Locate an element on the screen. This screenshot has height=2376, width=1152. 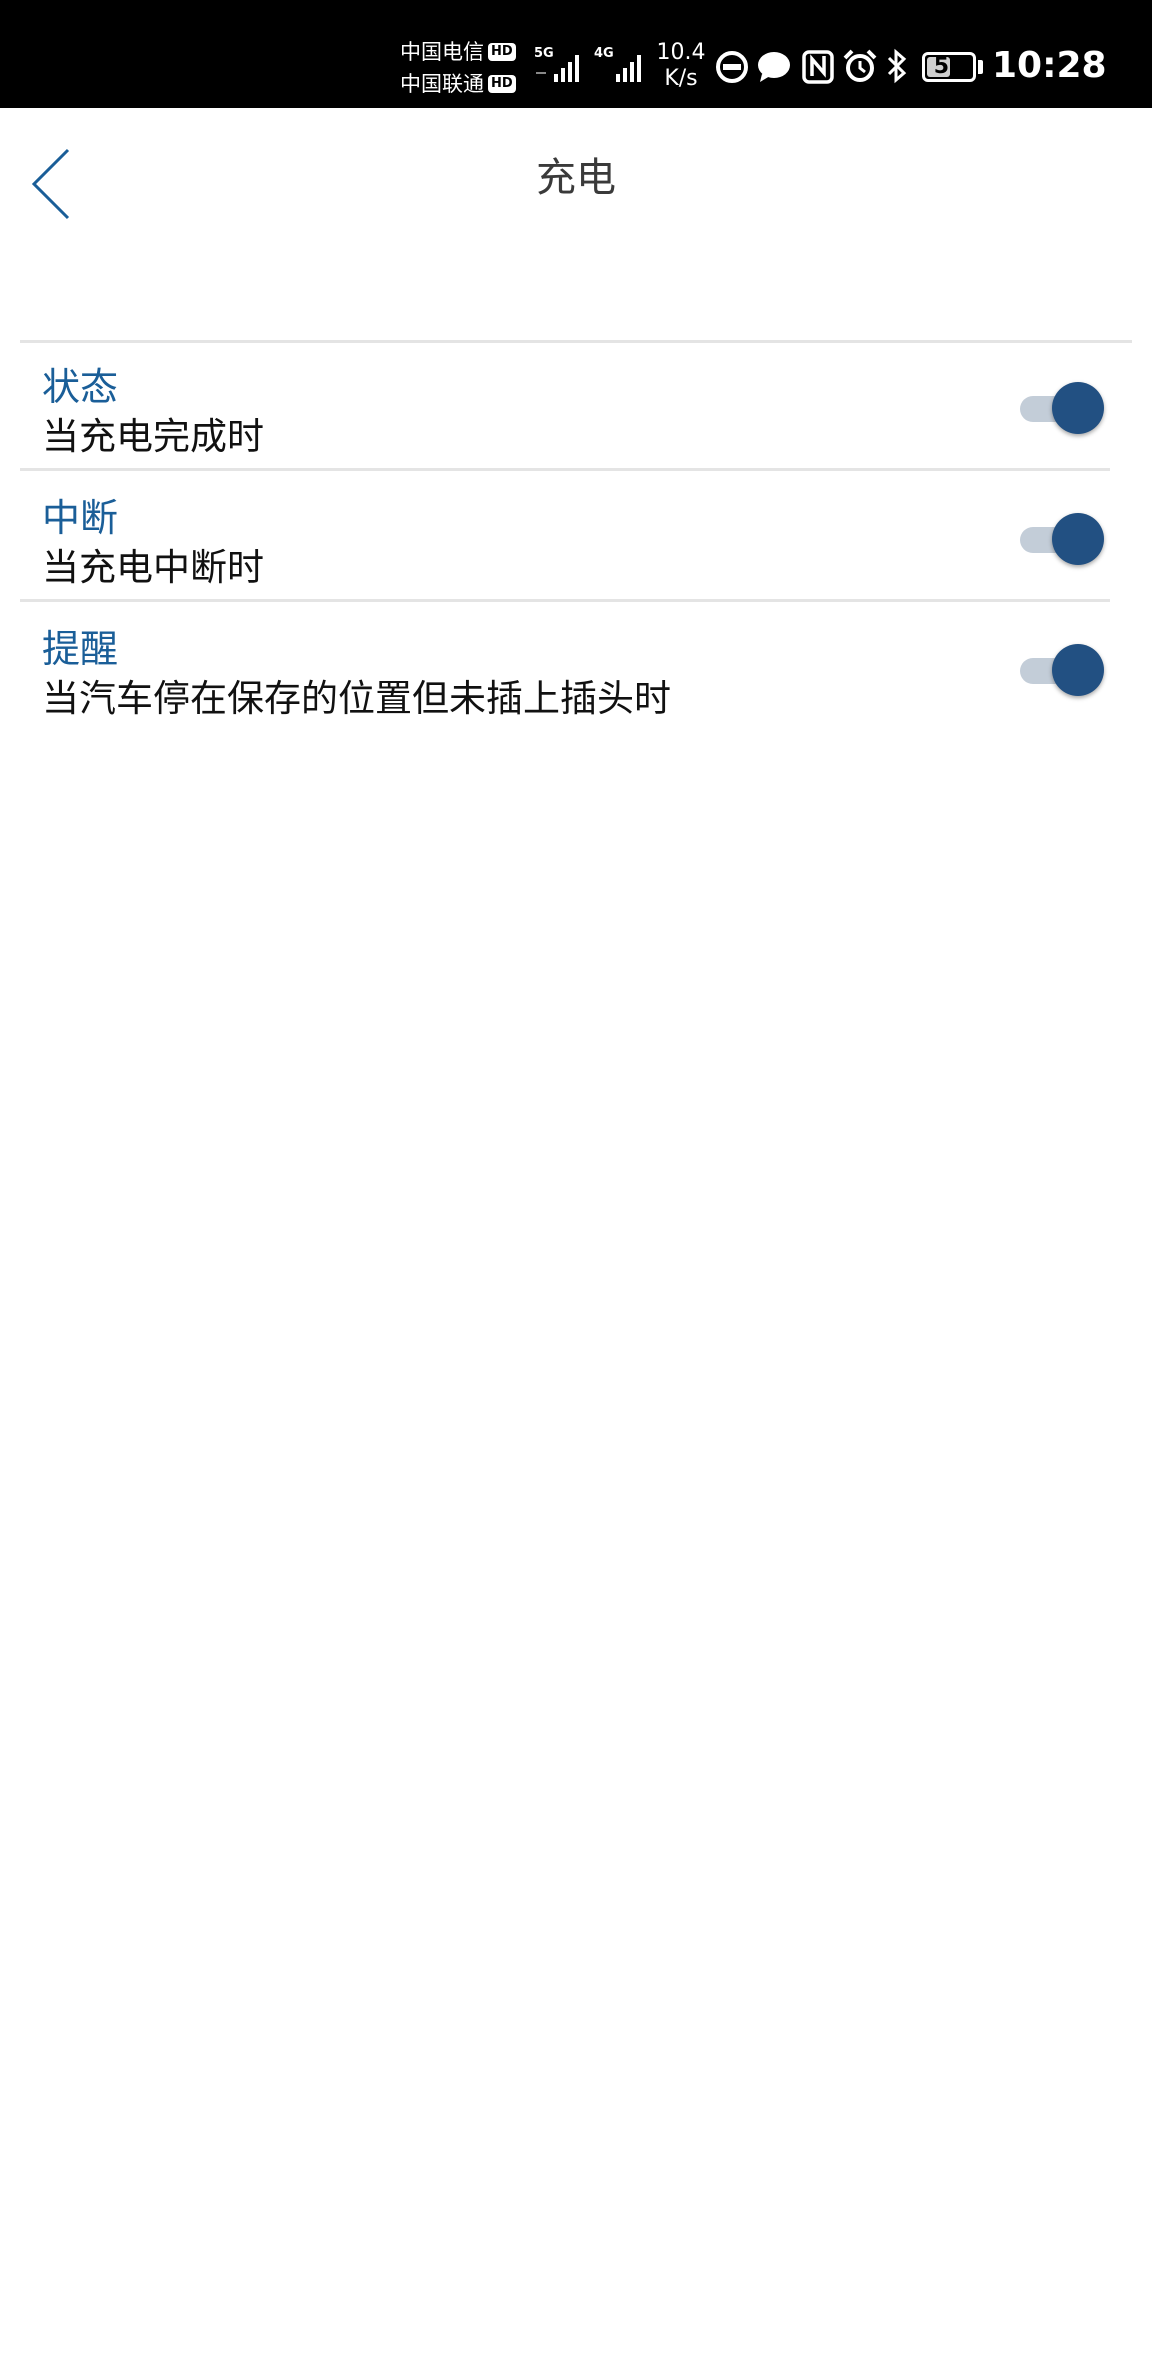
battery-cap is located at coordinates (980, 67).